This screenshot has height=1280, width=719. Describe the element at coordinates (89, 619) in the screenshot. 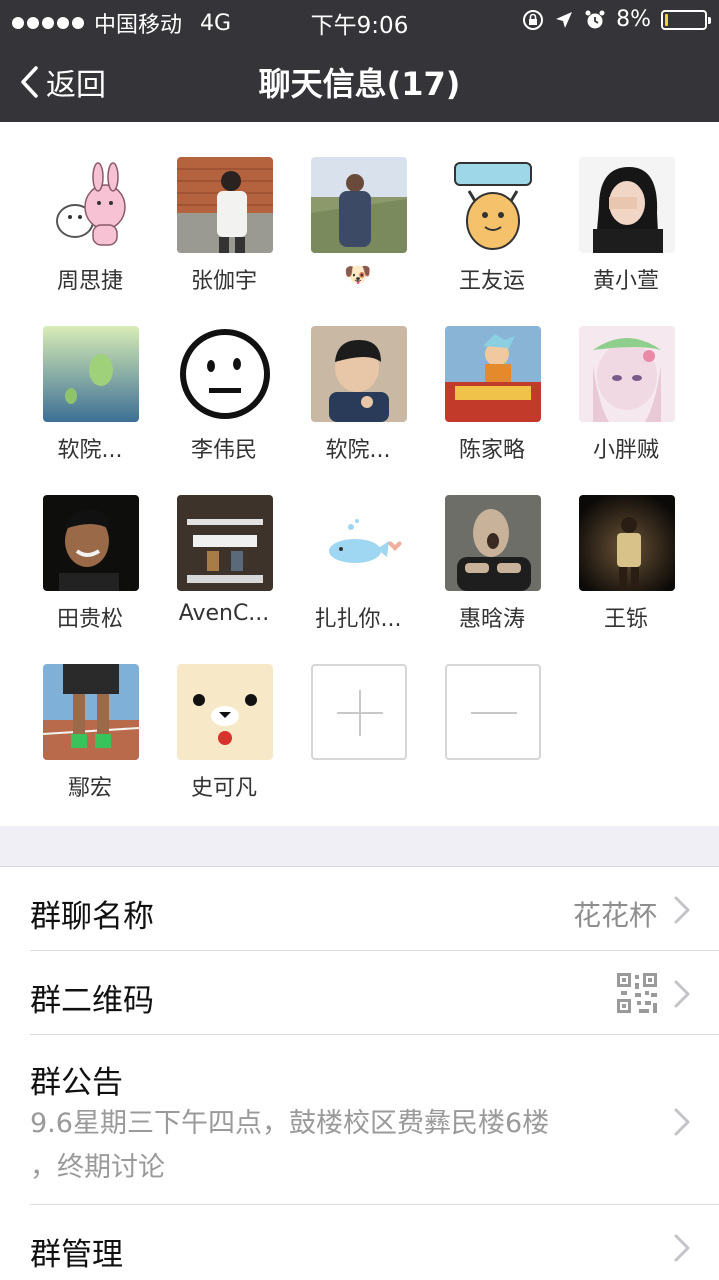

I see `member-name: 田贵松` at that location.